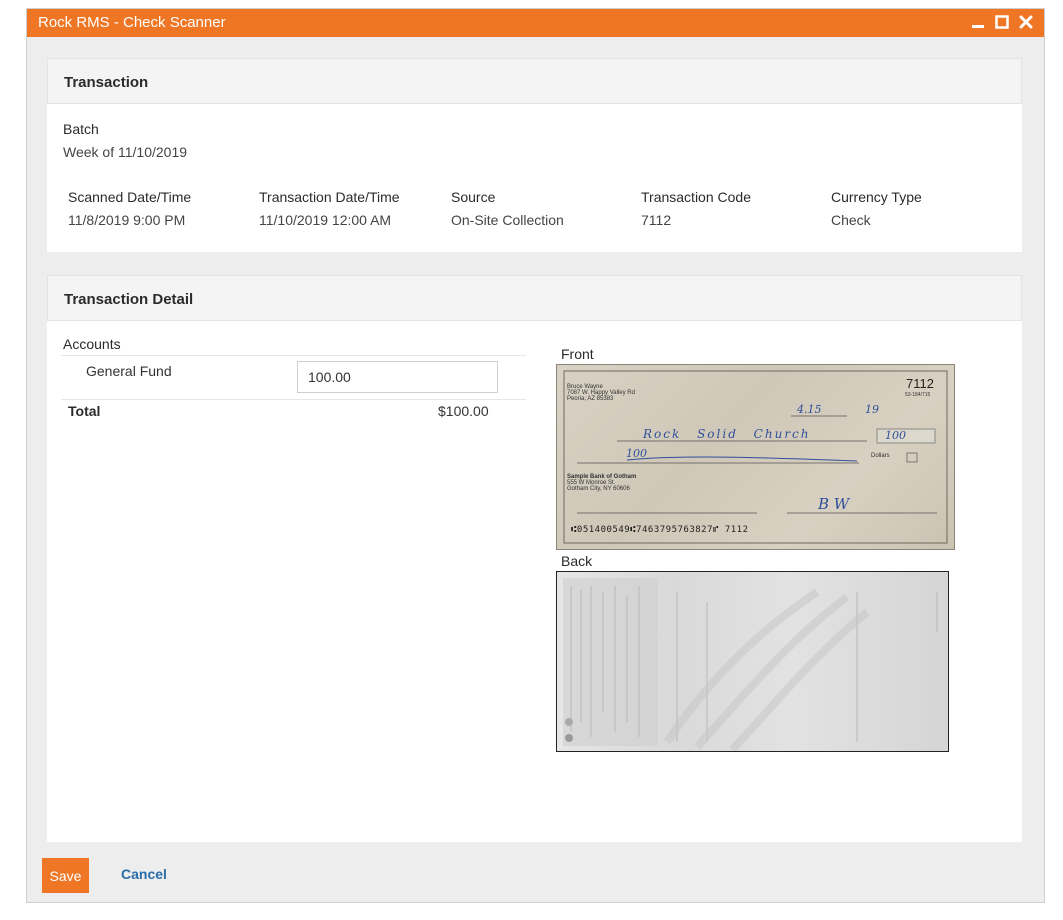 Image resolution: width=1063 pixels, height=920 pixels. Describe the element at coordinates (81, 129) in the screenshot. I see `batch-label: Batch` at that location.